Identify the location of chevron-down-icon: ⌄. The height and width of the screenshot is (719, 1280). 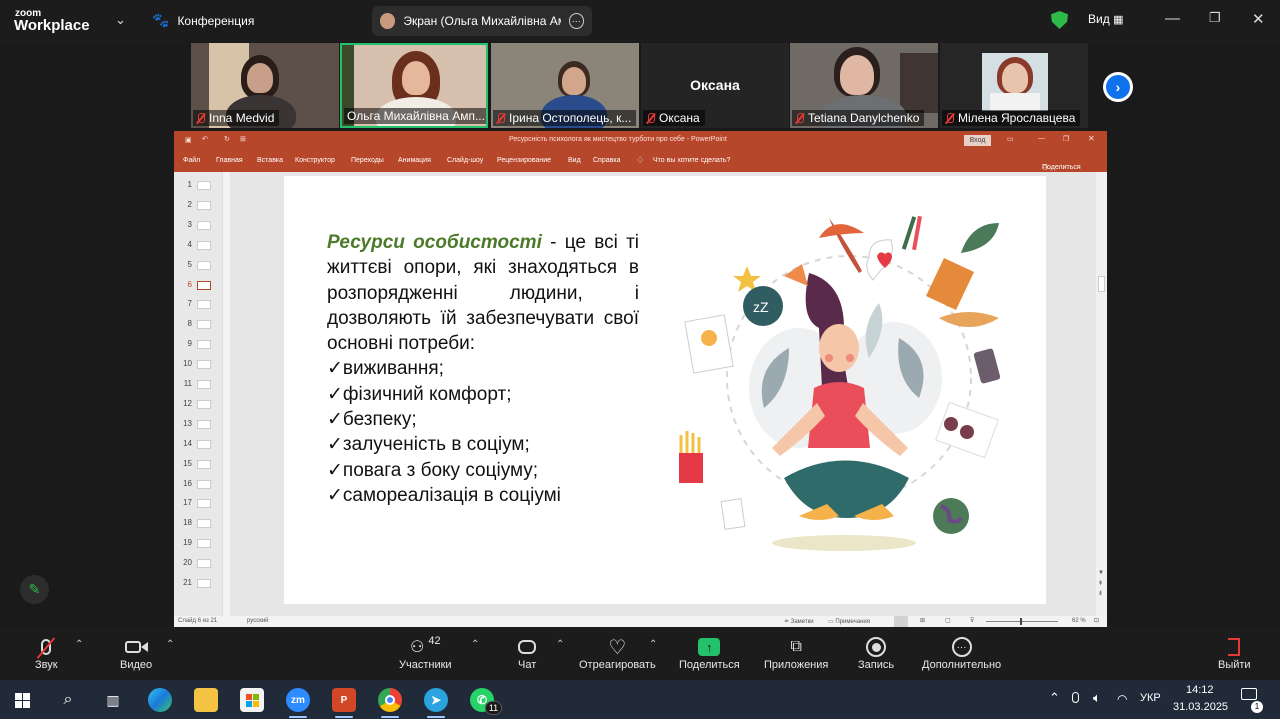
(120, 20).